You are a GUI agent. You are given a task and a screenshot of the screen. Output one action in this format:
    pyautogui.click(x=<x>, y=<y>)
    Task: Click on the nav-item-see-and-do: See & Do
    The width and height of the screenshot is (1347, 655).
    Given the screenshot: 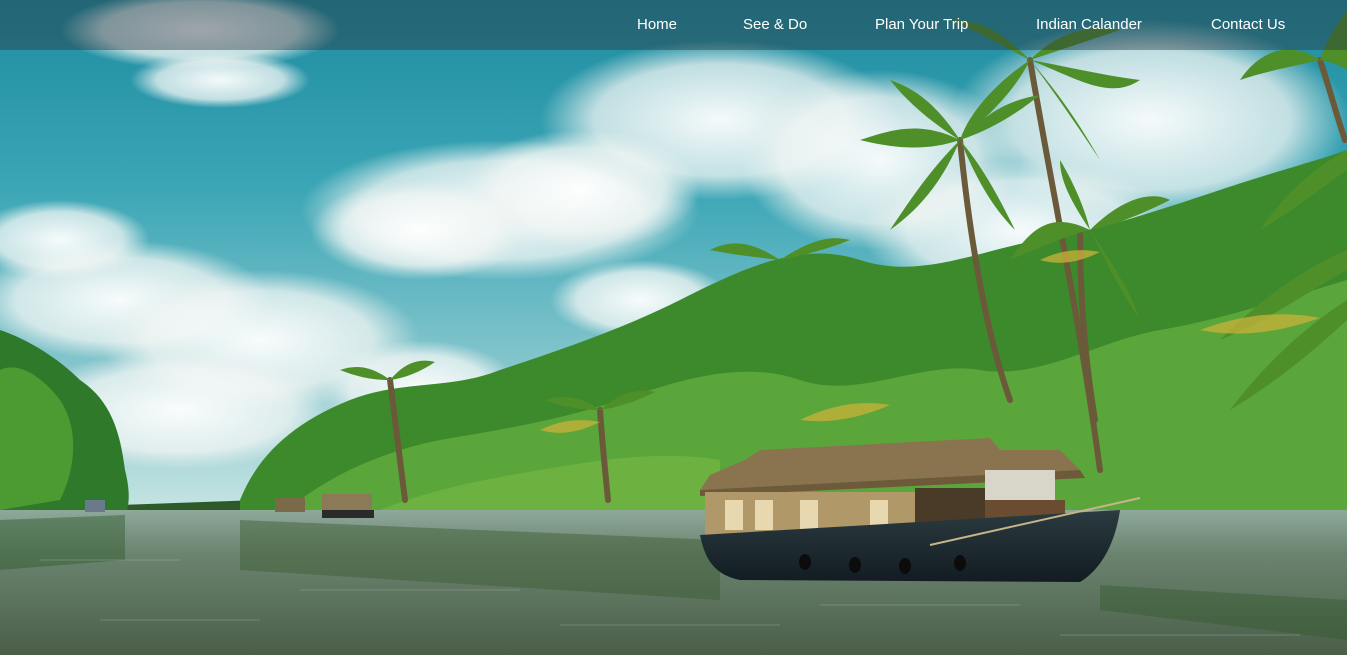 What is the action you would take?
    pyautogui.click(x=775, y=25)
    